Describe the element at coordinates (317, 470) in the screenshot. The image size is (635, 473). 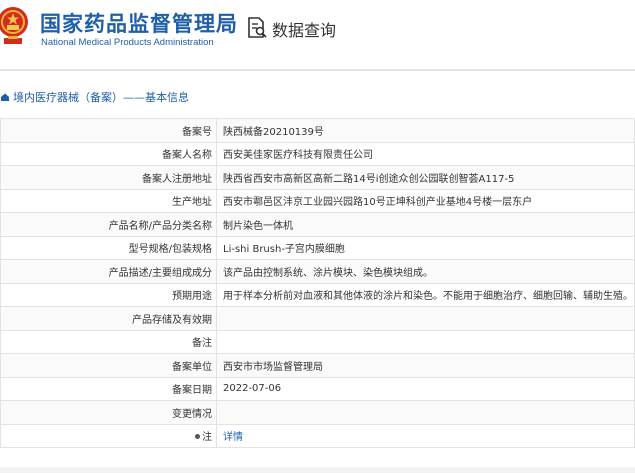
I see `footer-divider` at that location.